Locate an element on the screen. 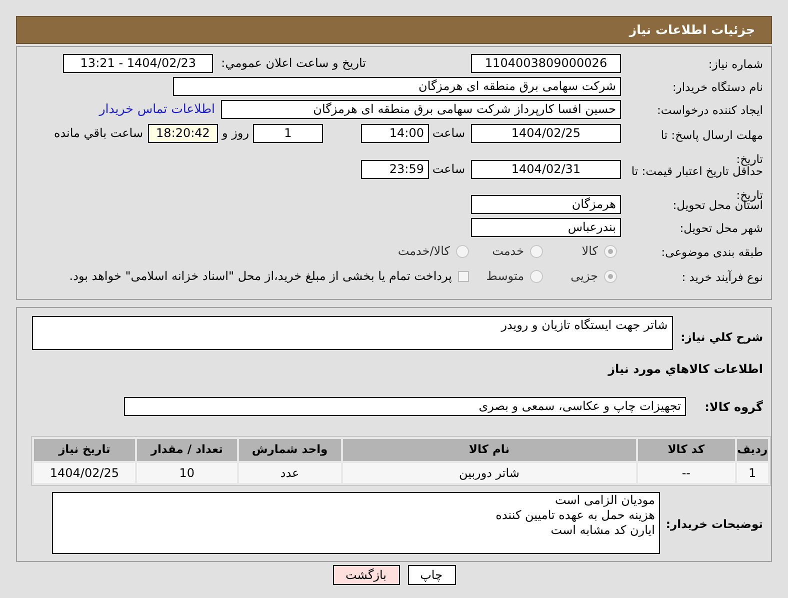 This screenshot has width=788, height=598. field-label: طبقه بندی موضوعی: is located at coordinates (712, 252).